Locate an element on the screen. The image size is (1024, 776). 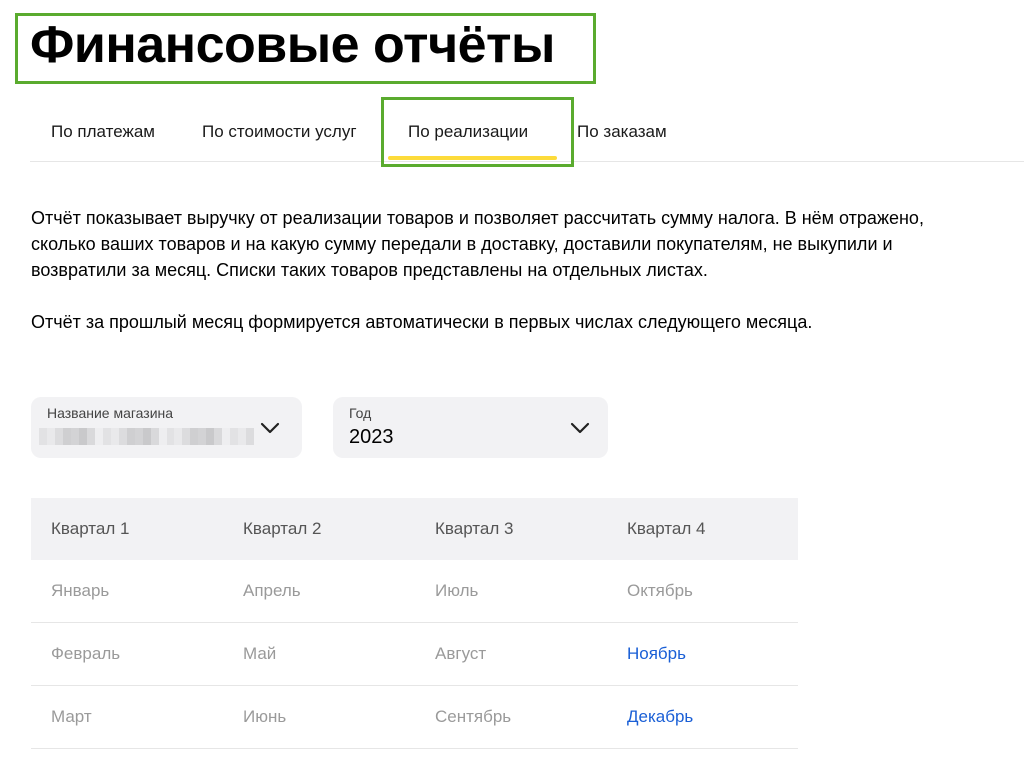
month-cell: Март is located at coordinates (71, 716).